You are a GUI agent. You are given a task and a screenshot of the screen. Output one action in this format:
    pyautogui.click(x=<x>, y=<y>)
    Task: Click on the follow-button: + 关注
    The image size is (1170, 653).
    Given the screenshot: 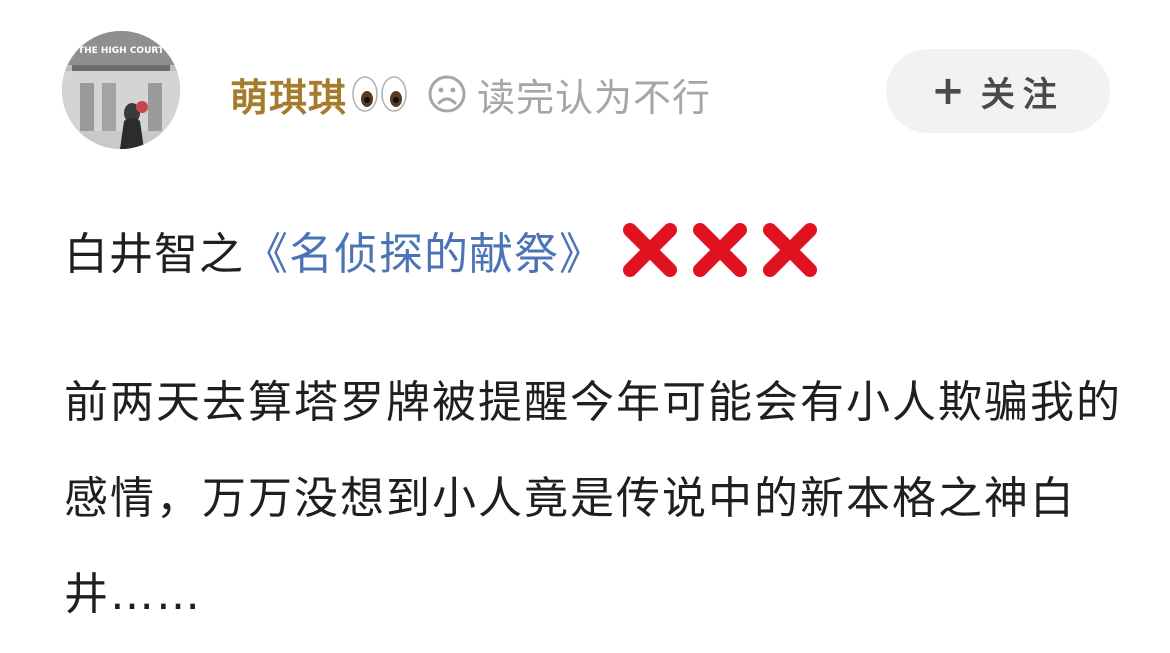 What is the action you would take?
    pyautogui.click(x=998, y=91)
    